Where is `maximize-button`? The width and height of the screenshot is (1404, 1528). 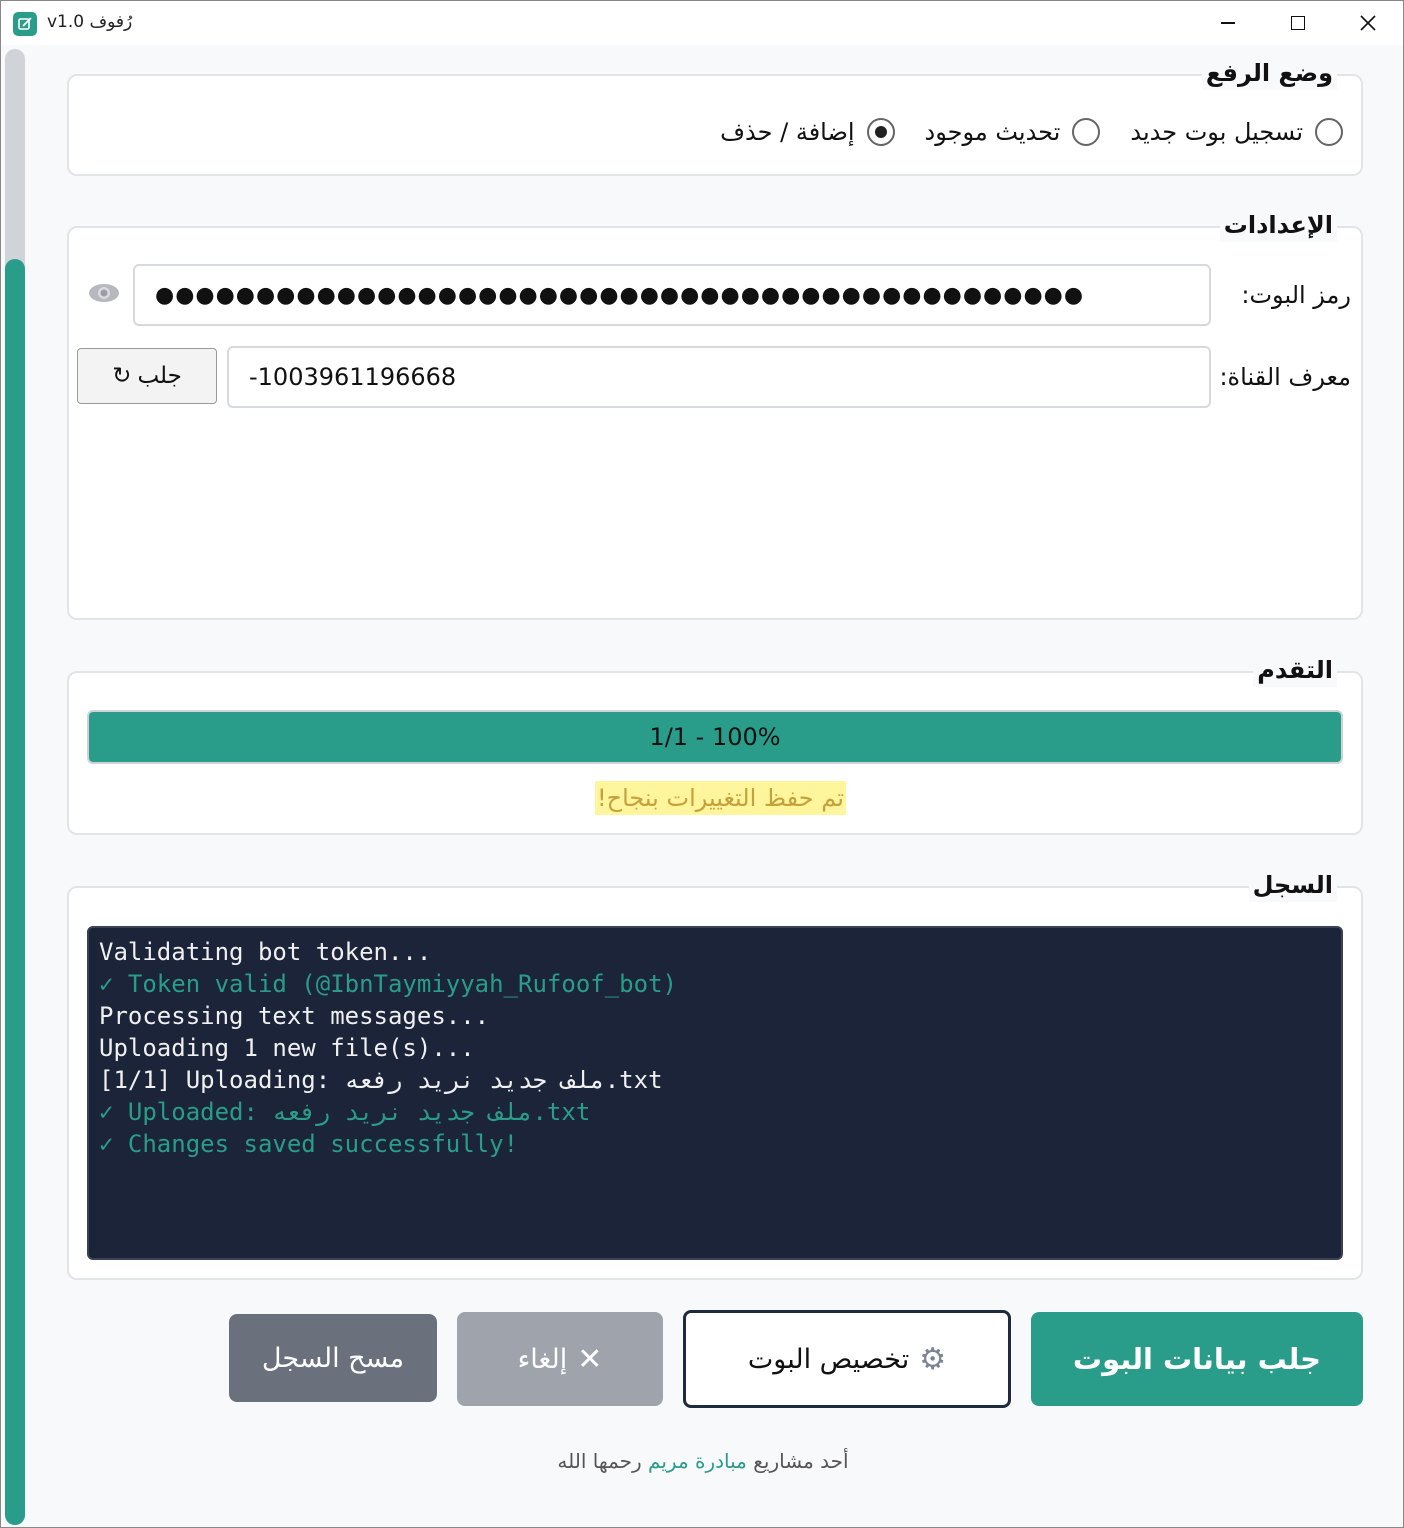
maximize-button is located at coordinates (1298, 23).